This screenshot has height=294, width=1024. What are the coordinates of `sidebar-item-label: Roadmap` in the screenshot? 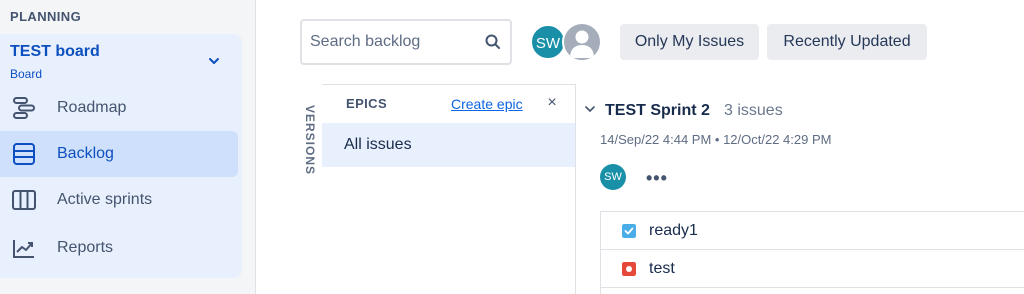 It's located at (92, 107).